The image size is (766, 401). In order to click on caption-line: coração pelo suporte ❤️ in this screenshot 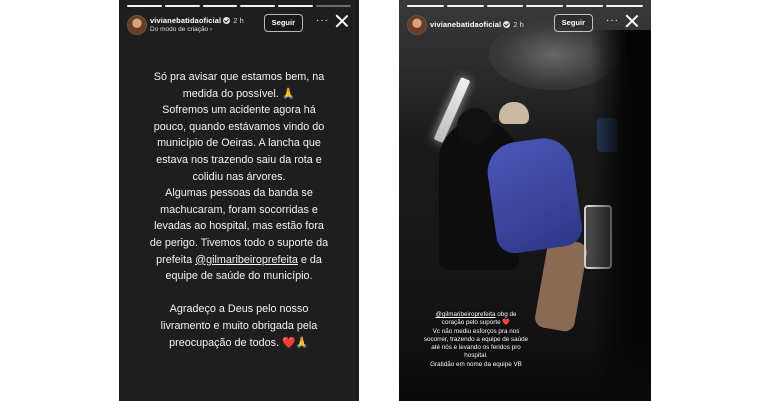, I will do `click(476, 323)`.